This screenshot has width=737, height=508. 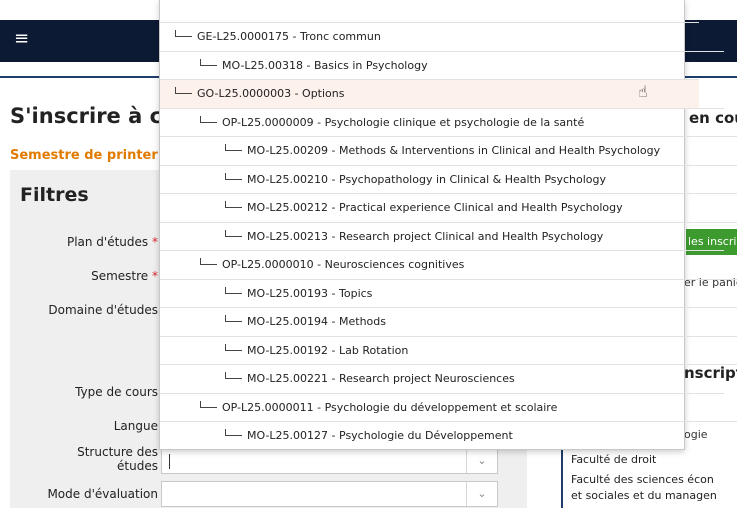 I want to click on faculty-item: Faculté de droit, so click(x=613, y=460).